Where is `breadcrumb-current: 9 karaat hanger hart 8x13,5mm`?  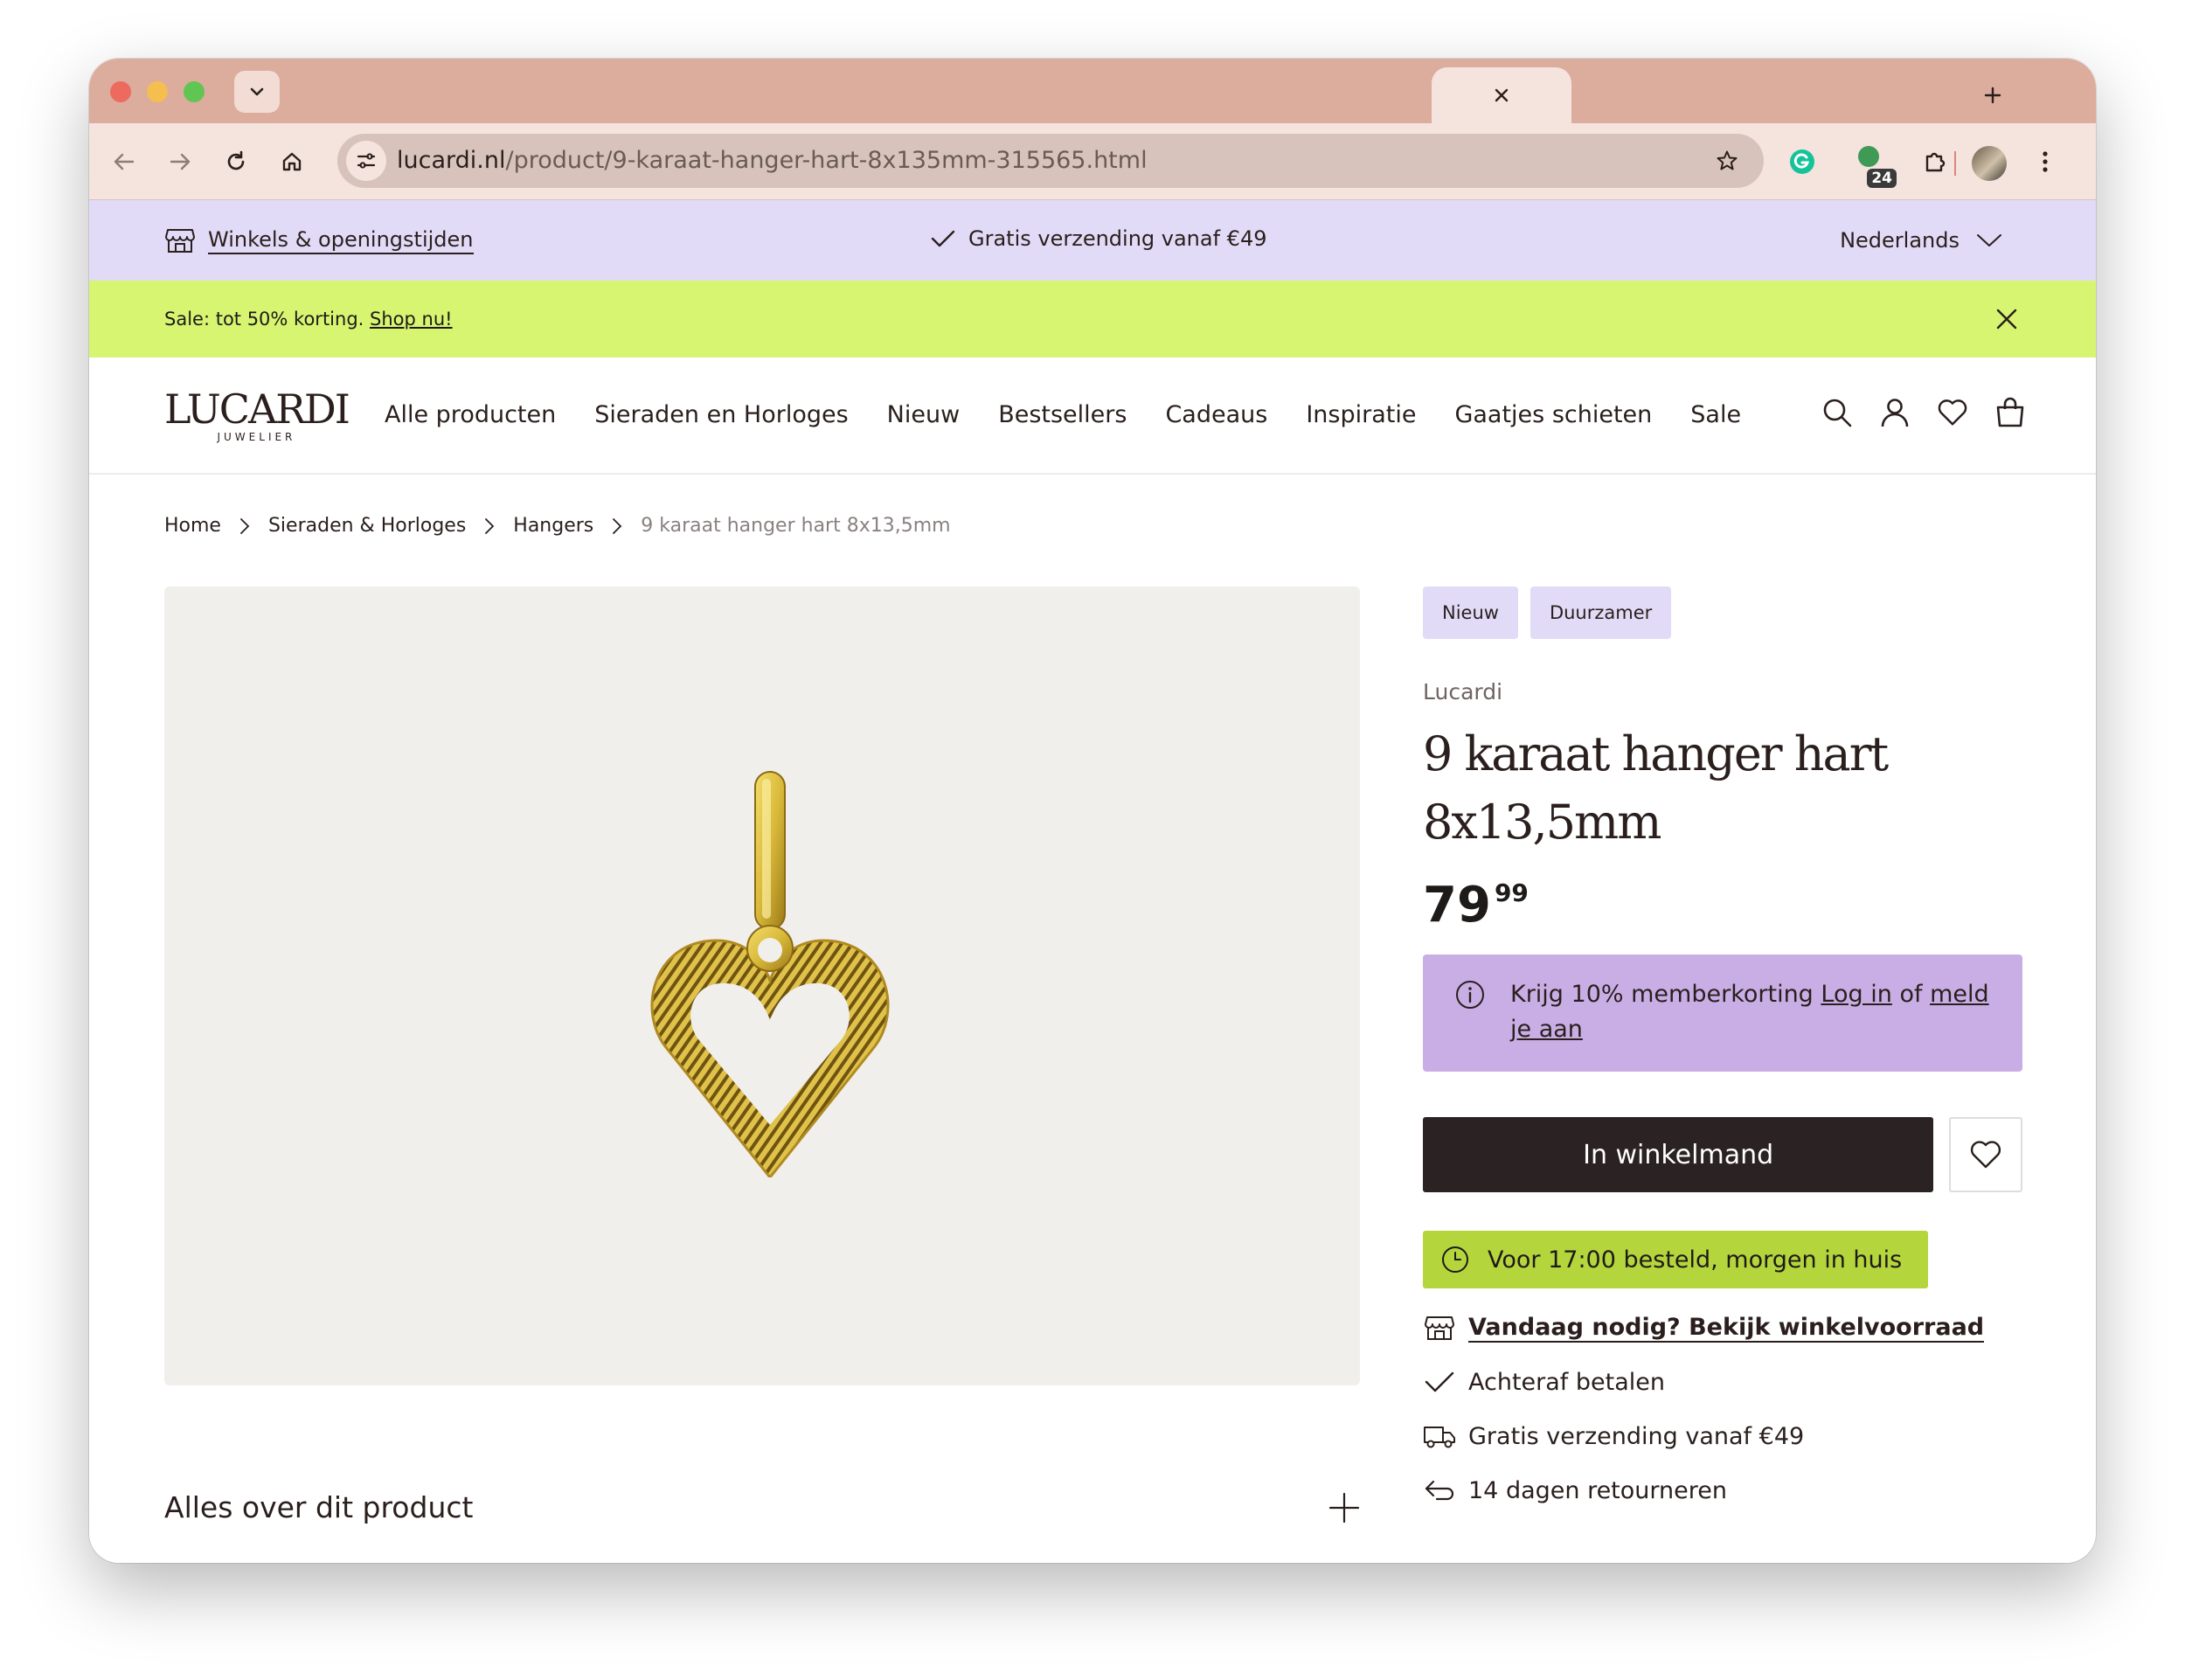
breadcrumb-current: 9 karaat hanger hart 8x13,5mm is located at coordinates (796, 526).